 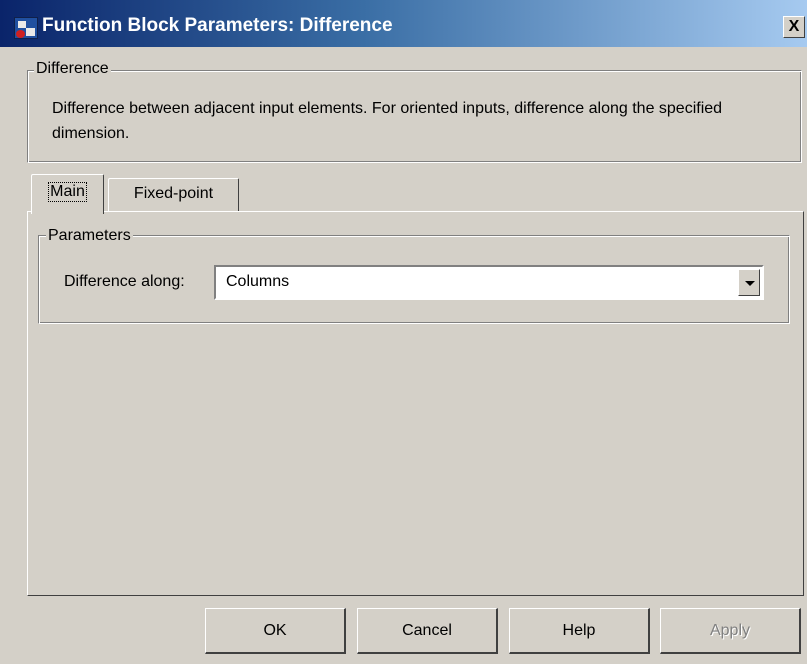 I want to click on cancel-button: Cancel, so click(x=427, y=631).